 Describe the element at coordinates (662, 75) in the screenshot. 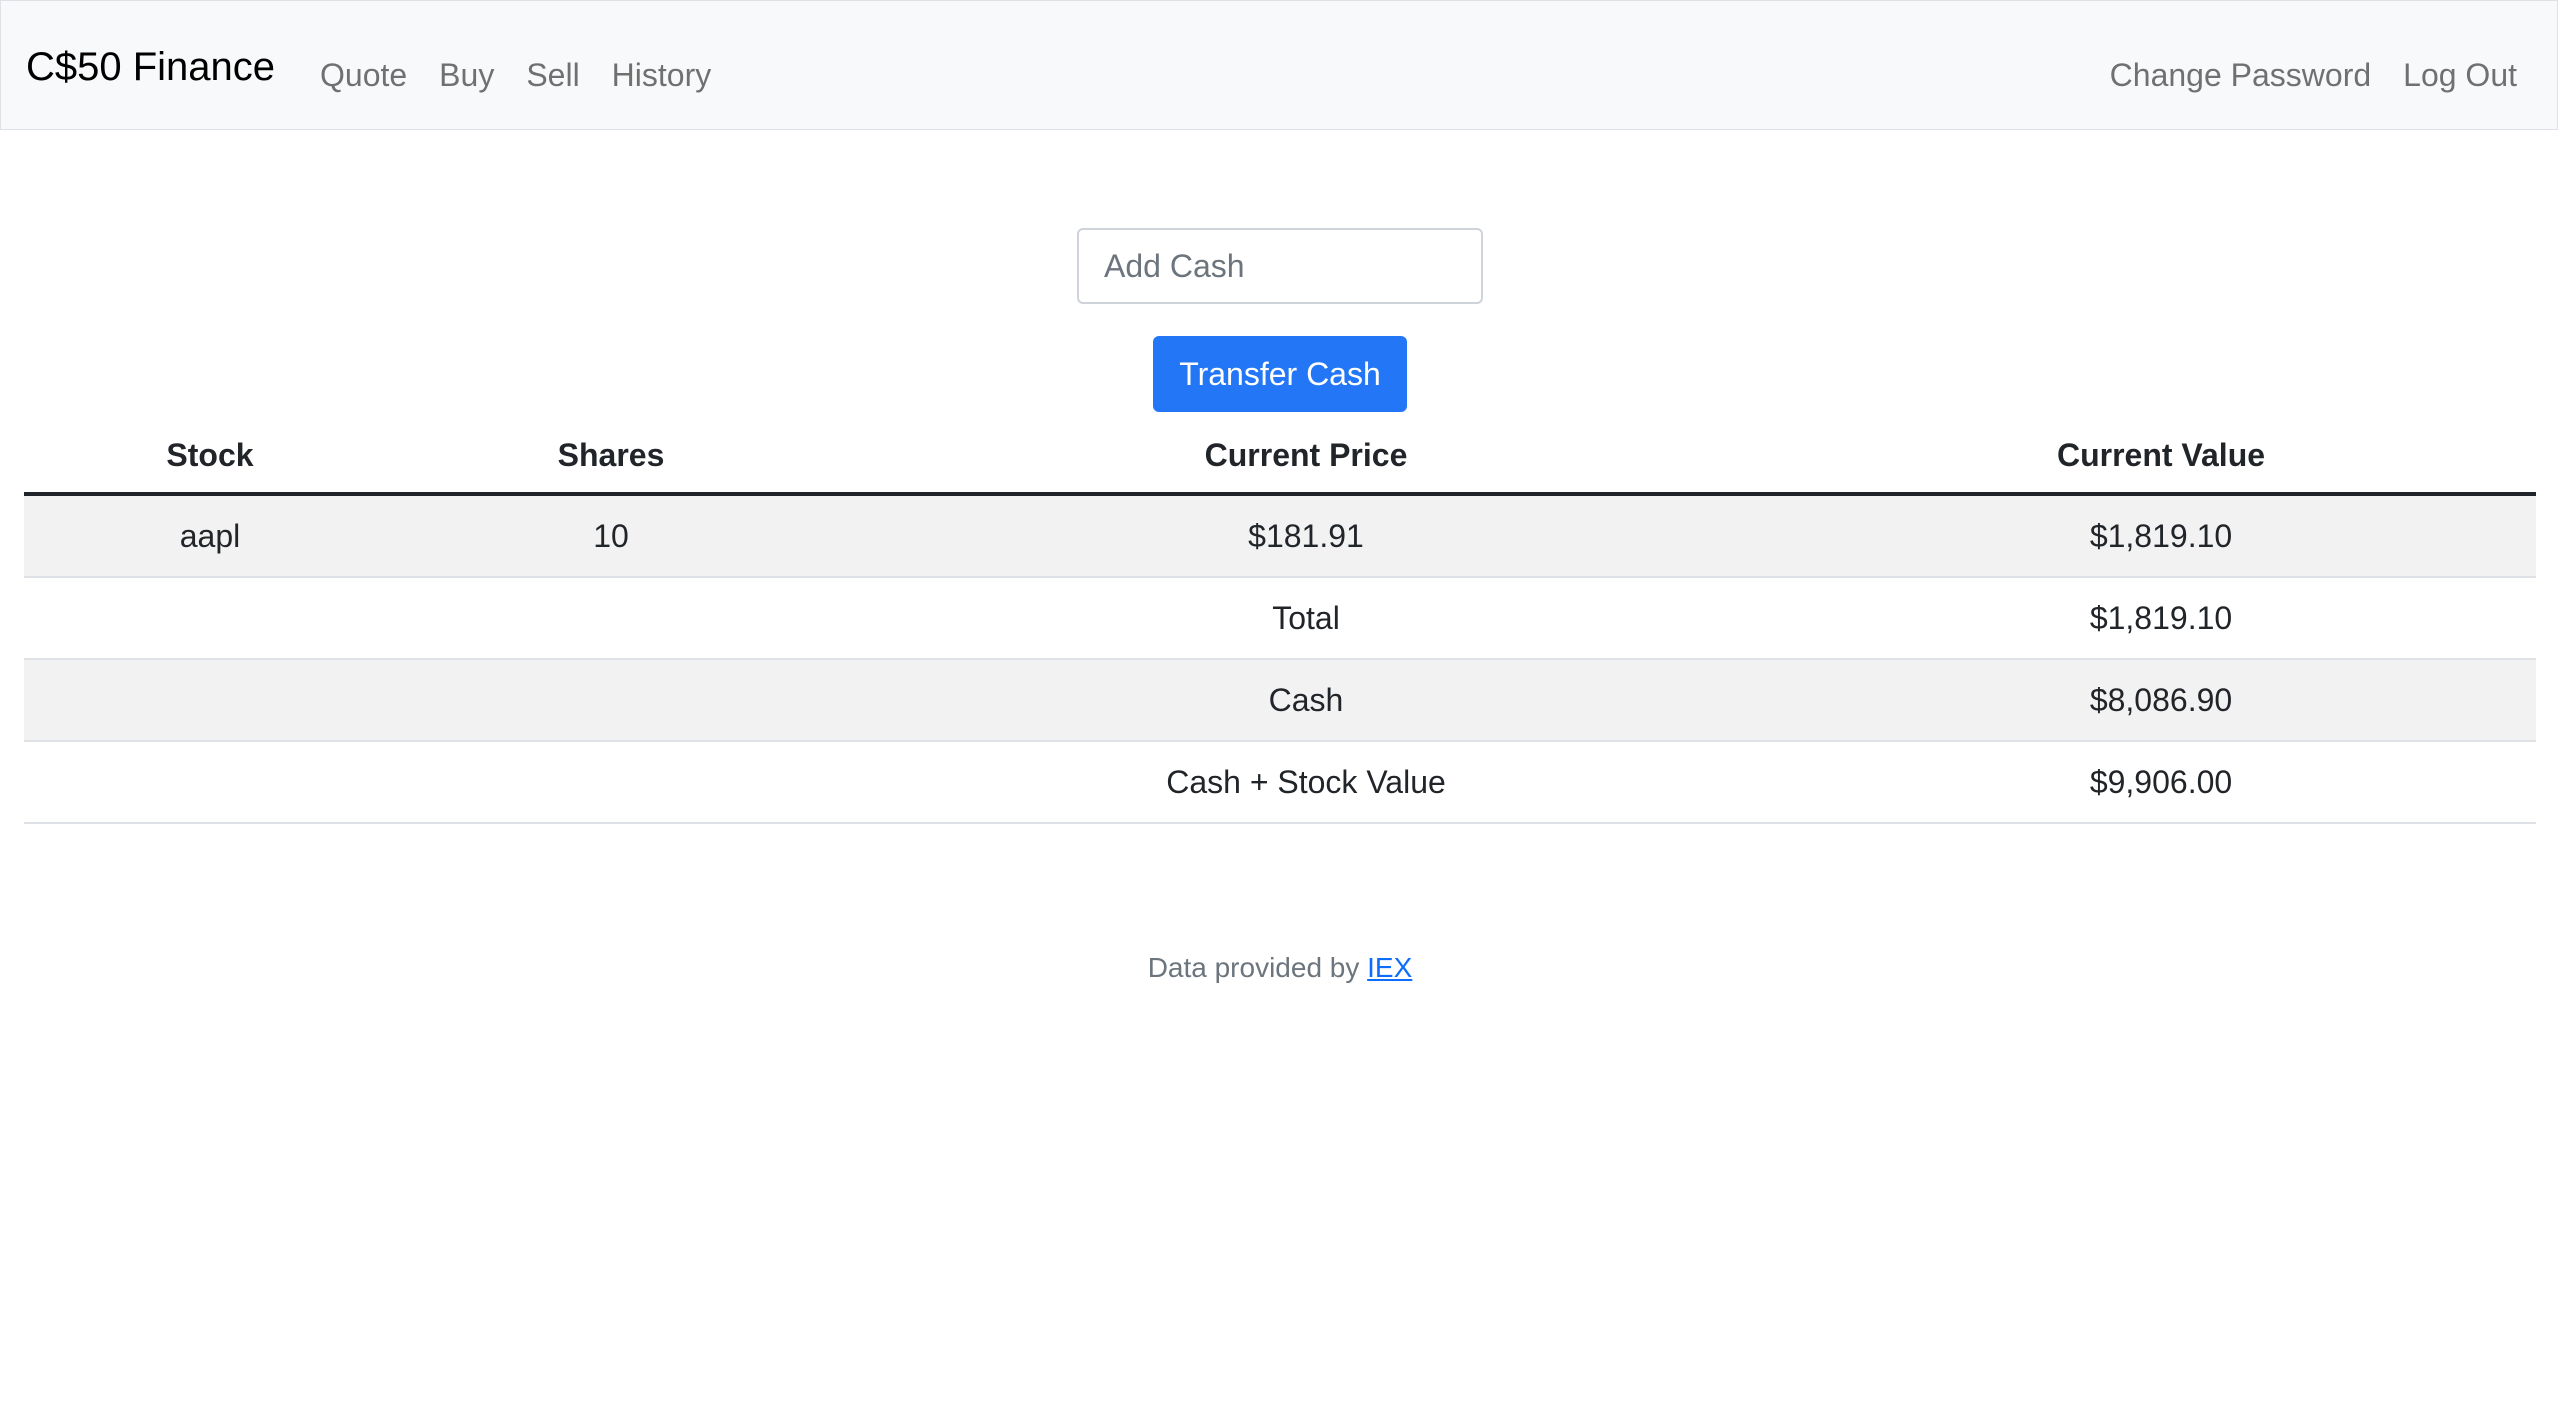

I see `nav-link-history: History` at that location.